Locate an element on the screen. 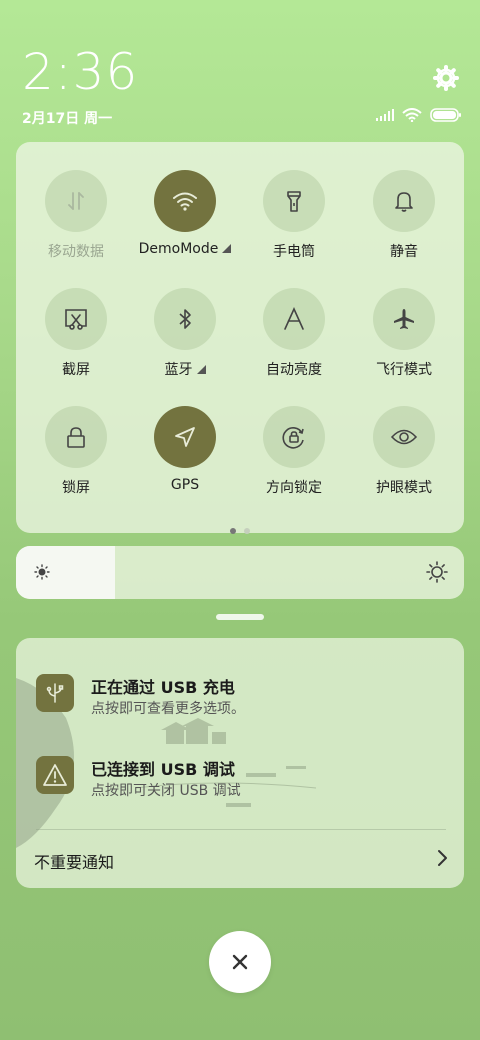  divider is located at coordinates (241, 829).